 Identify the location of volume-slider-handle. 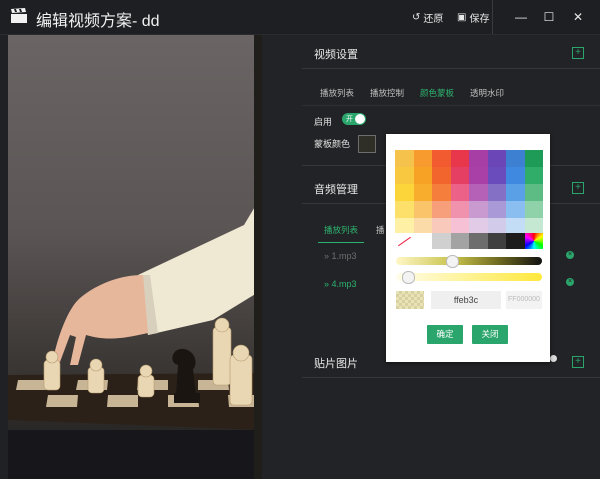
(553, 358).